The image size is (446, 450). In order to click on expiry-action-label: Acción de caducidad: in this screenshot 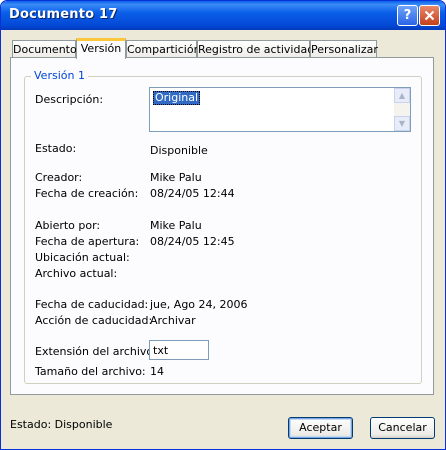, I will do `click(94, 320)`.